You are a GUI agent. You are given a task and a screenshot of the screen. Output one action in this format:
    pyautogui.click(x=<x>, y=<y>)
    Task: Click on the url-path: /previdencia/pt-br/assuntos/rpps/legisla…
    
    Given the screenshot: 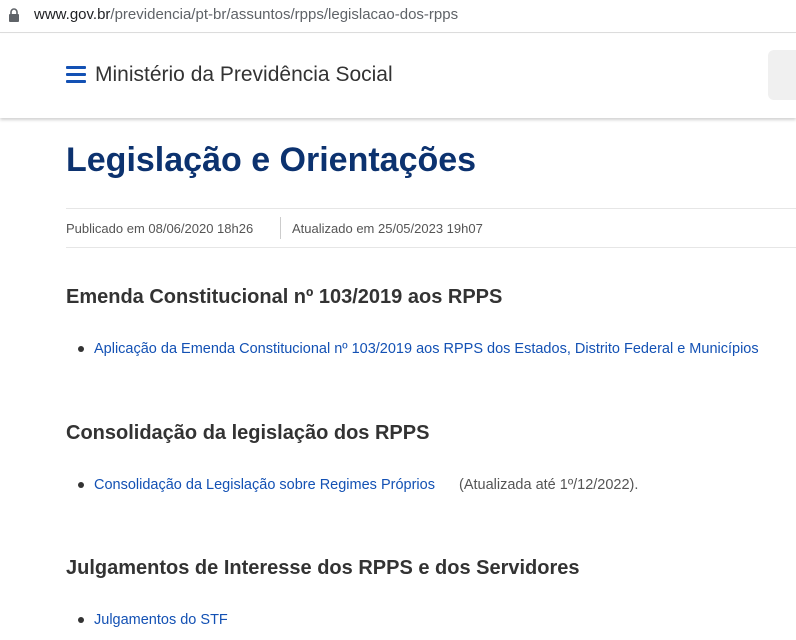 What is the action you would take?
    pyautogui.click(x=284, y=14)
    